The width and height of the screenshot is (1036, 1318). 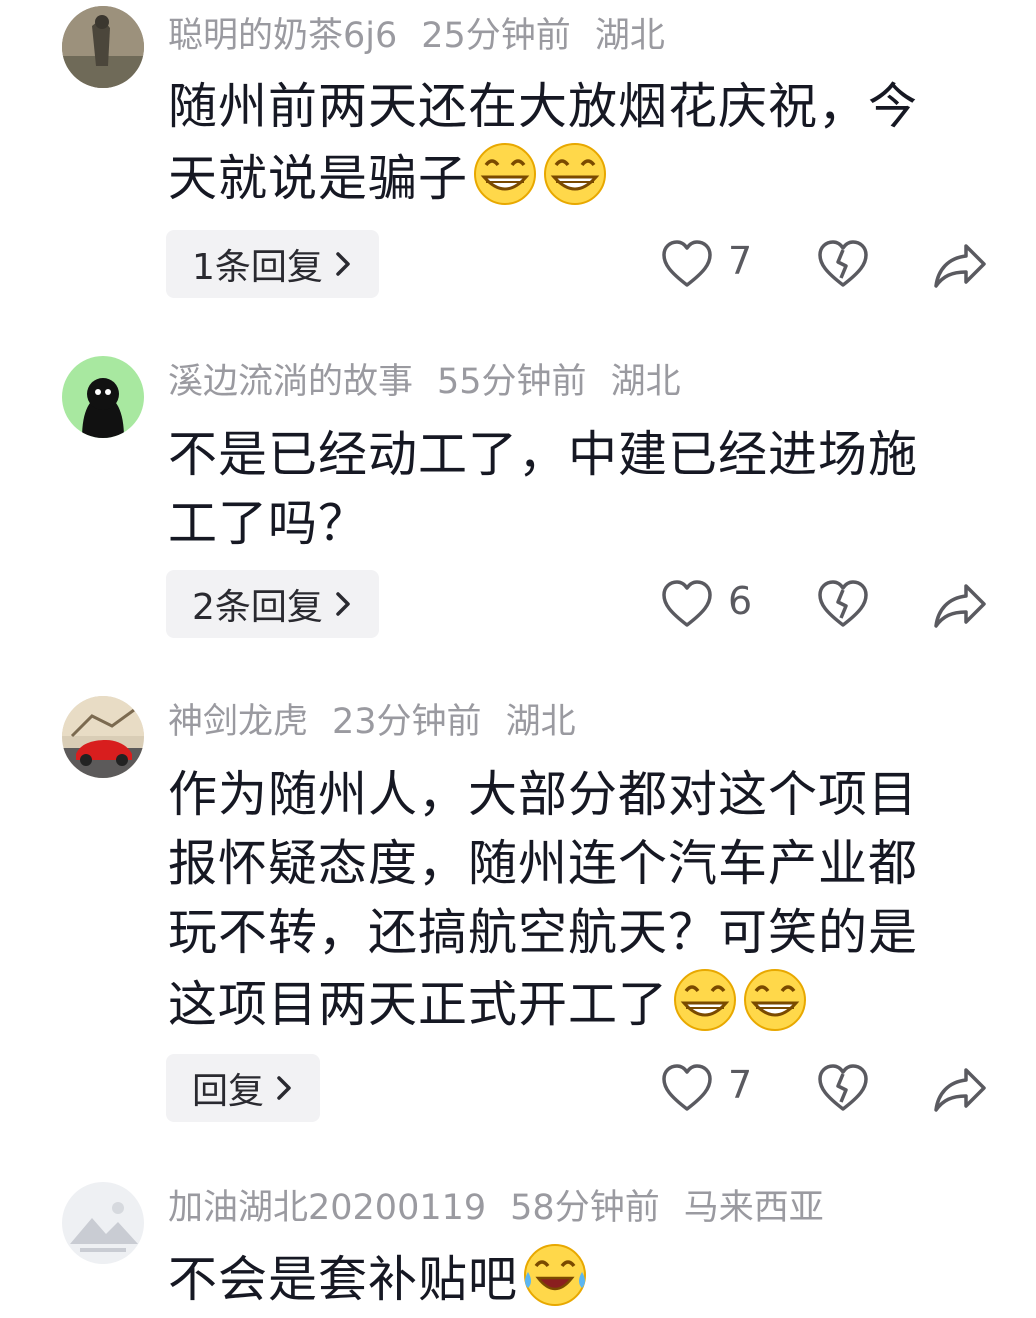 What do you see at coordinates (327, 1208) in the screenshot?
I see `username: 加油湖北20200119` at bounding box center [327, 1208].